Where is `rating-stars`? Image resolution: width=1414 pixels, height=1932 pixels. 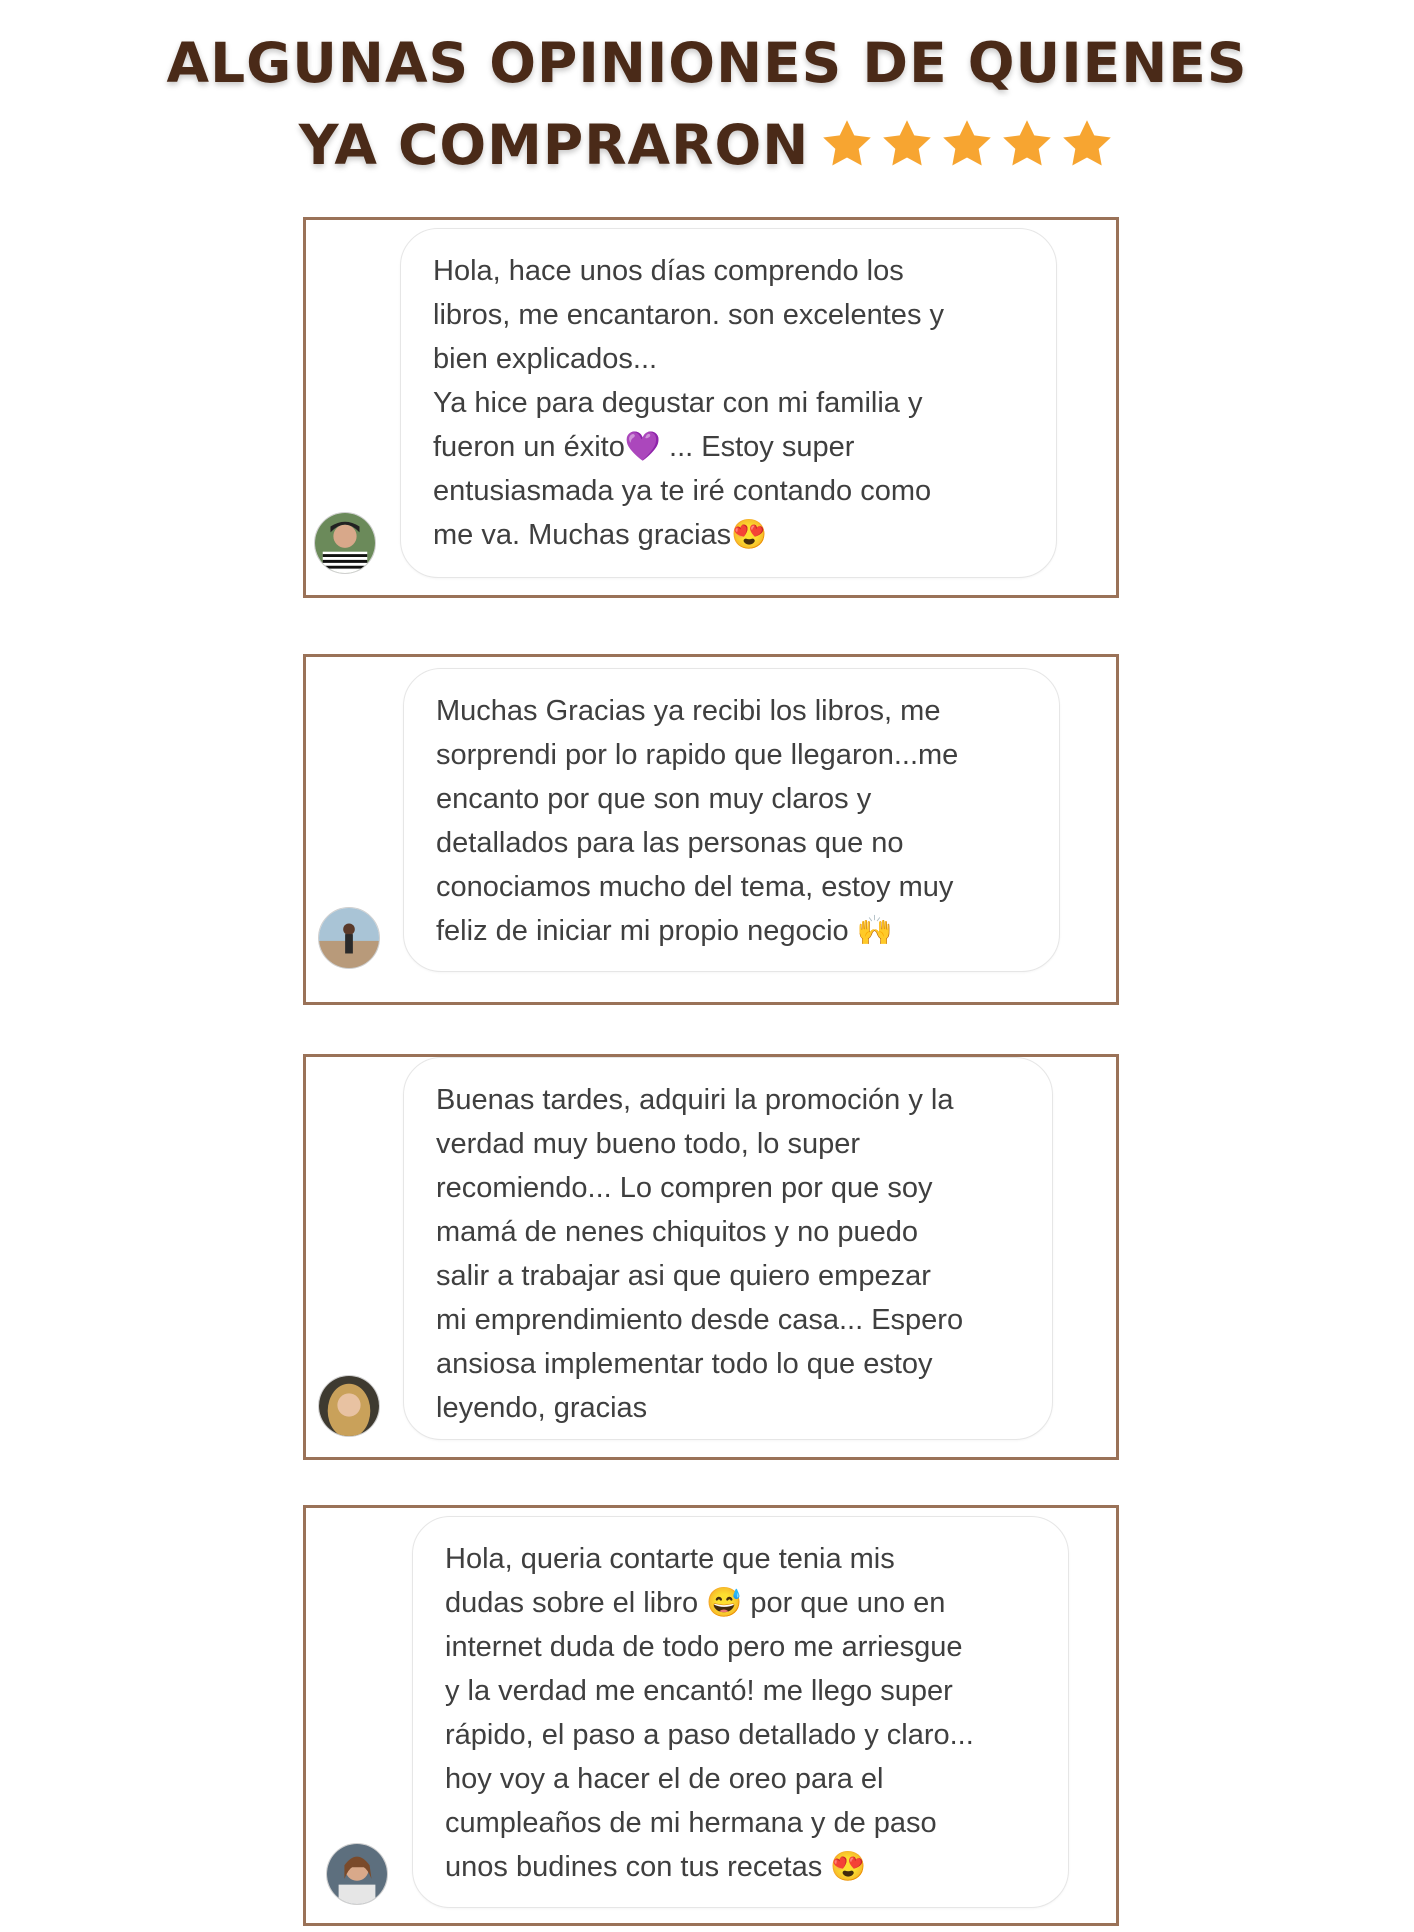 rating-stars is located at coordinates (967, 144).